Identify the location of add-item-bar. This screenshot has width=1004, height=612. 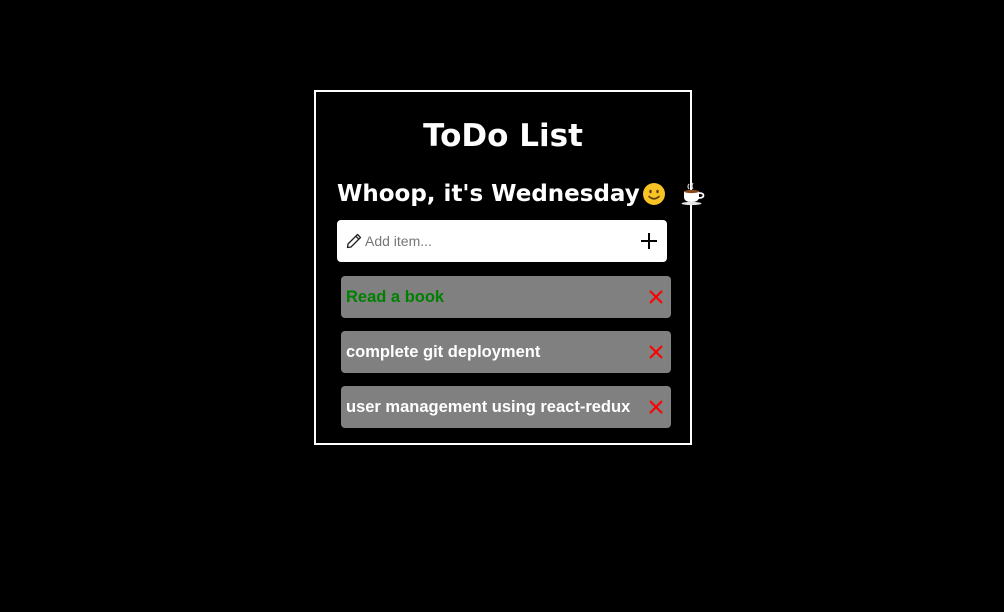
(502, 241).